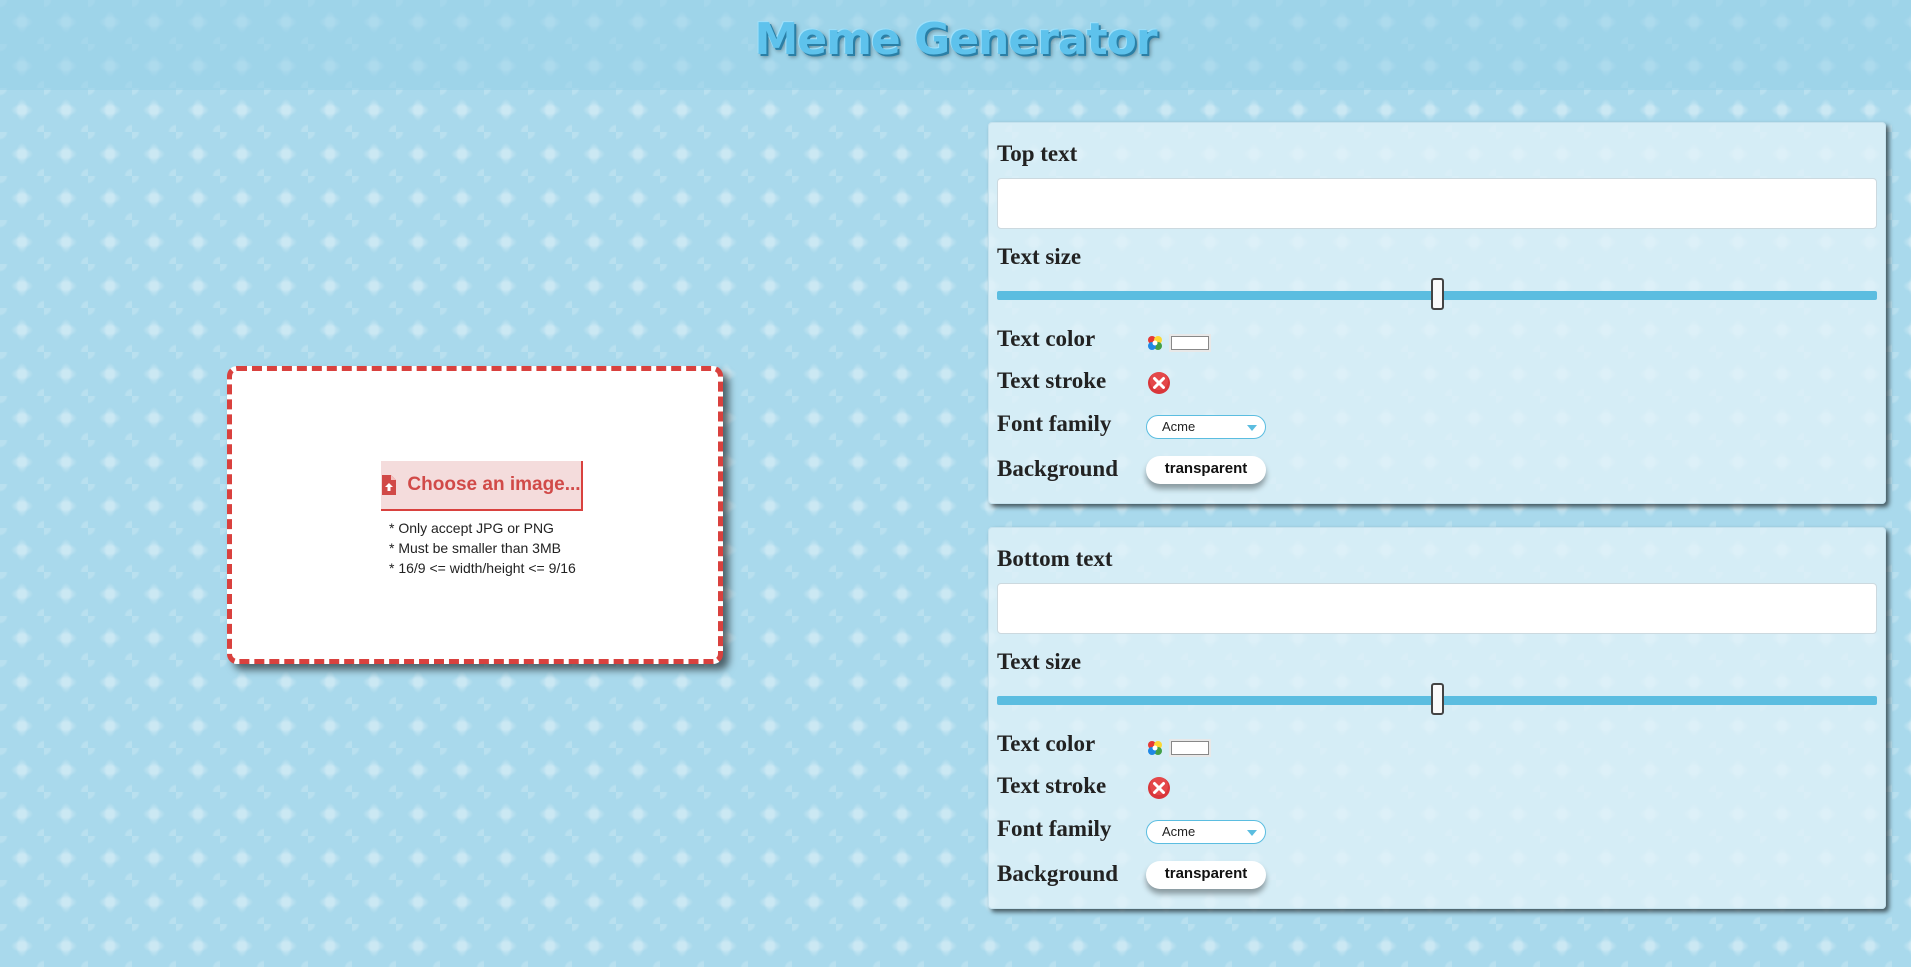 Image resolution: width=1911 pixels, height=967 pixels. I want to click on top-text-size-slider, so click(1437, 294).